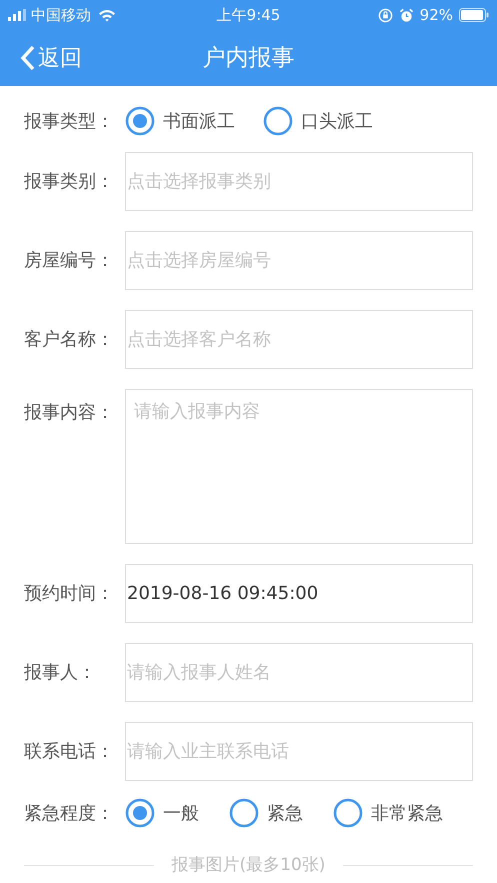 The image size is (497, 883). I want to click on carrier-name: 中国移动, so click(61, 15).